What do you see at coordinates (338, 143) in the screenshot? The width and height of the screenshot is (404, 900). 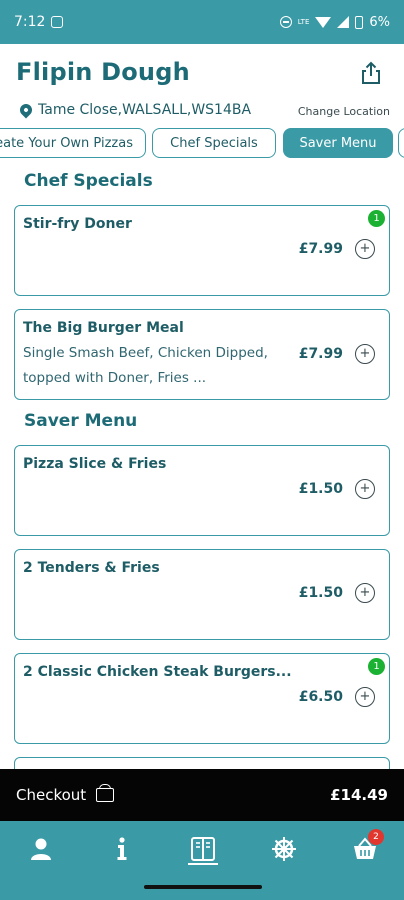 I see `tab-saver-menu: Saver Menu` at bounding box center [338, 143].